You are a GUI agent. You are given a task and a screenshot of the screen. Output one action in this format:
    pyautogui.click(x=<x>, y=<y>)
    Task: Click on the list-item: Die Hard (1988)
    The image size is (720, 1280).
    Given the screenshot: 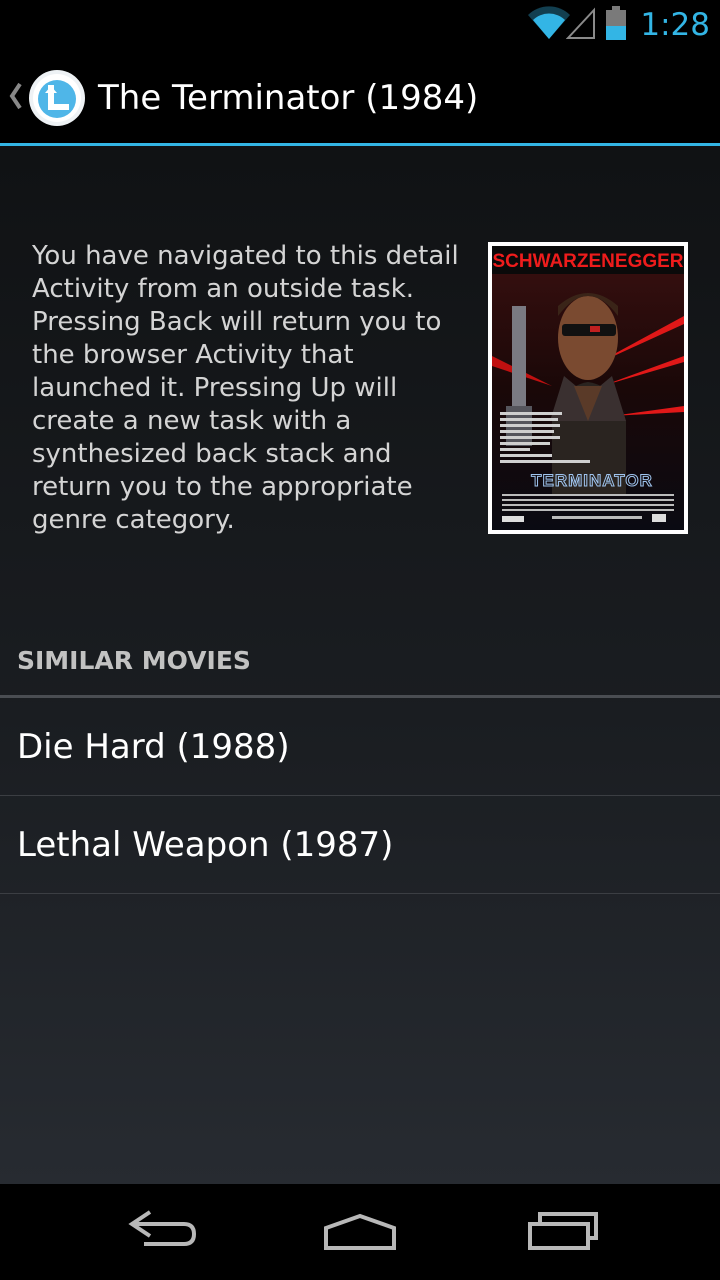 What is the action you would take?
    pyautogui.click(x=360, y=747)
    